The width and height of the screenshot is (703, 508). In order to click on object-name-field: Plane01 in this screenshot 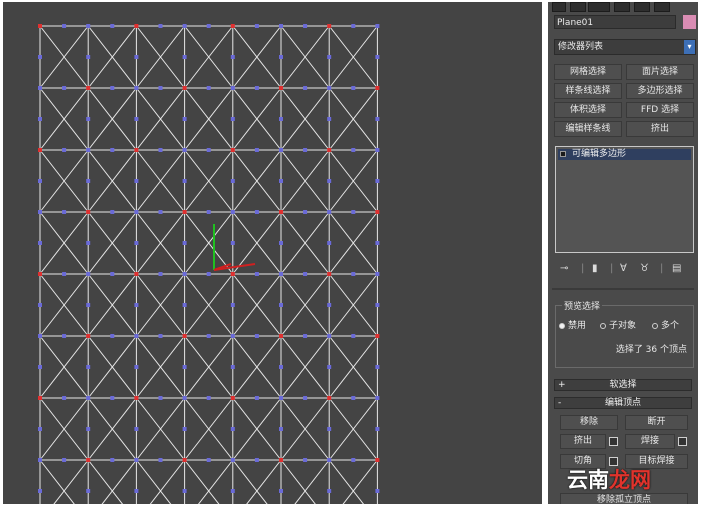, I will do `click(615, 22)`.